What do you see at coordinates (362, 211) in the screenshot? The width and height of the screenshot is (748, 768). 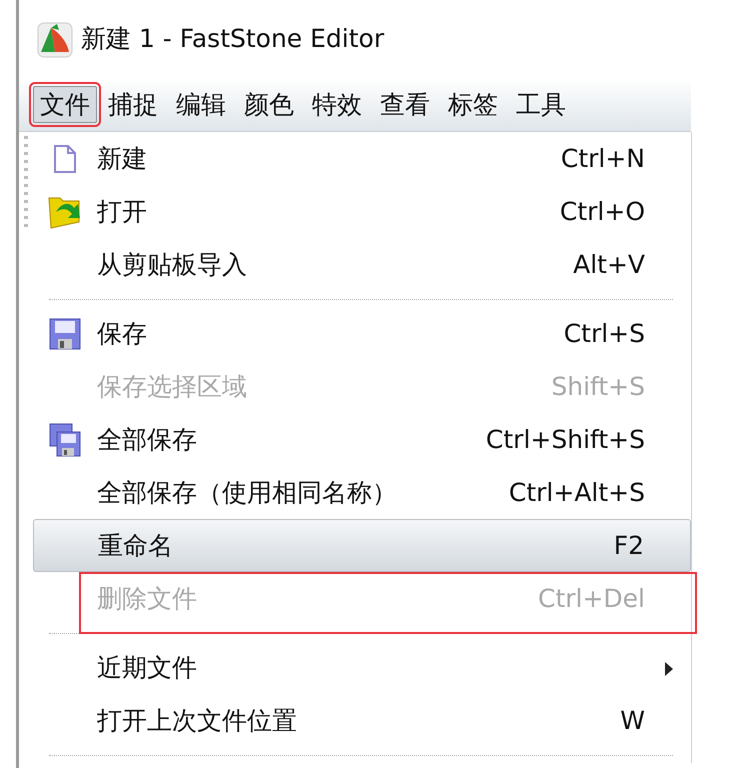 I see `menu-item: 打开 Ctrl+O` at bounding box center [362, 211].